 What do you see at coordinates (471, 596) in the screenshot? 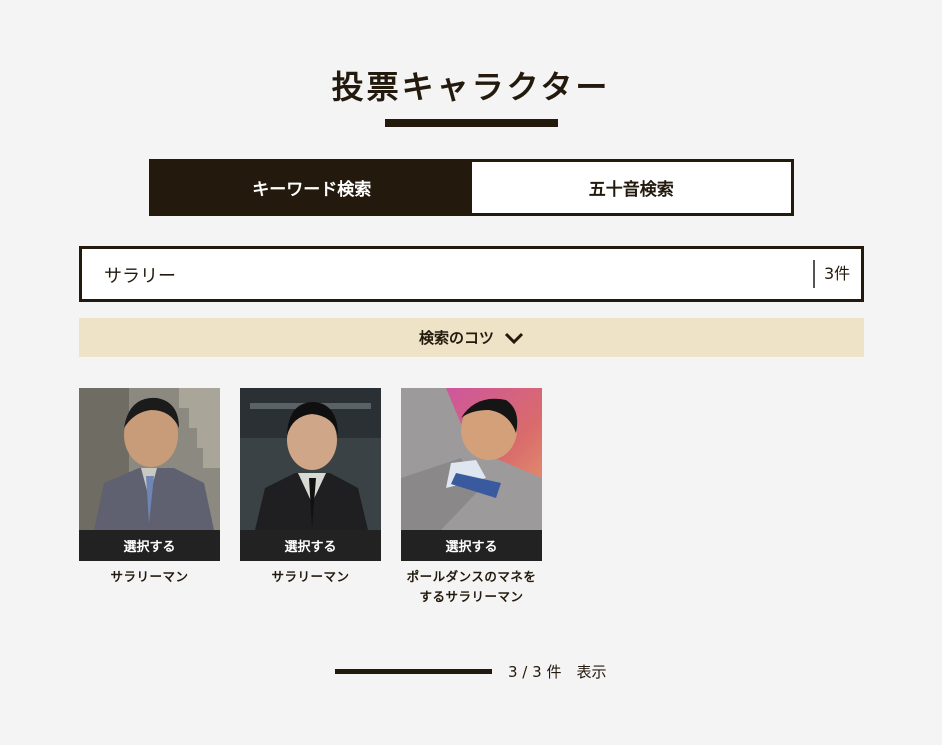
I see `character-name-line: するサラリーマン` at bounding box center [471, 596].